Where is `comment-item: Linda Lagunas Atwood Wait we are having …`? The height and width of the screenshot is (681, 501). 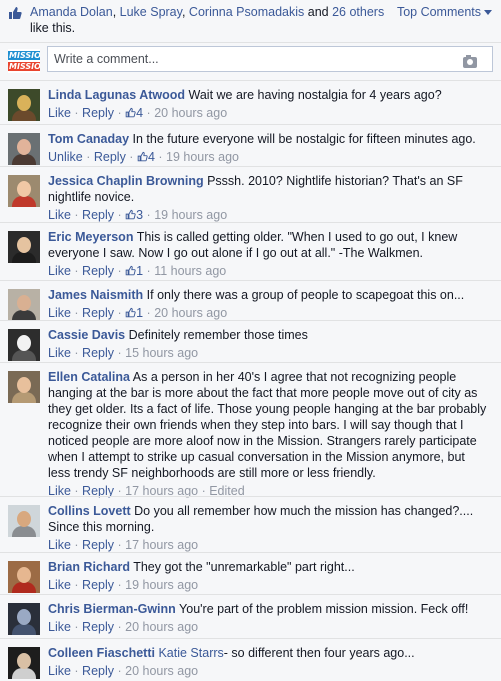 comment-item: Linda Lagunas Atwood Wait we are having … is located at coordinates (250, 102).